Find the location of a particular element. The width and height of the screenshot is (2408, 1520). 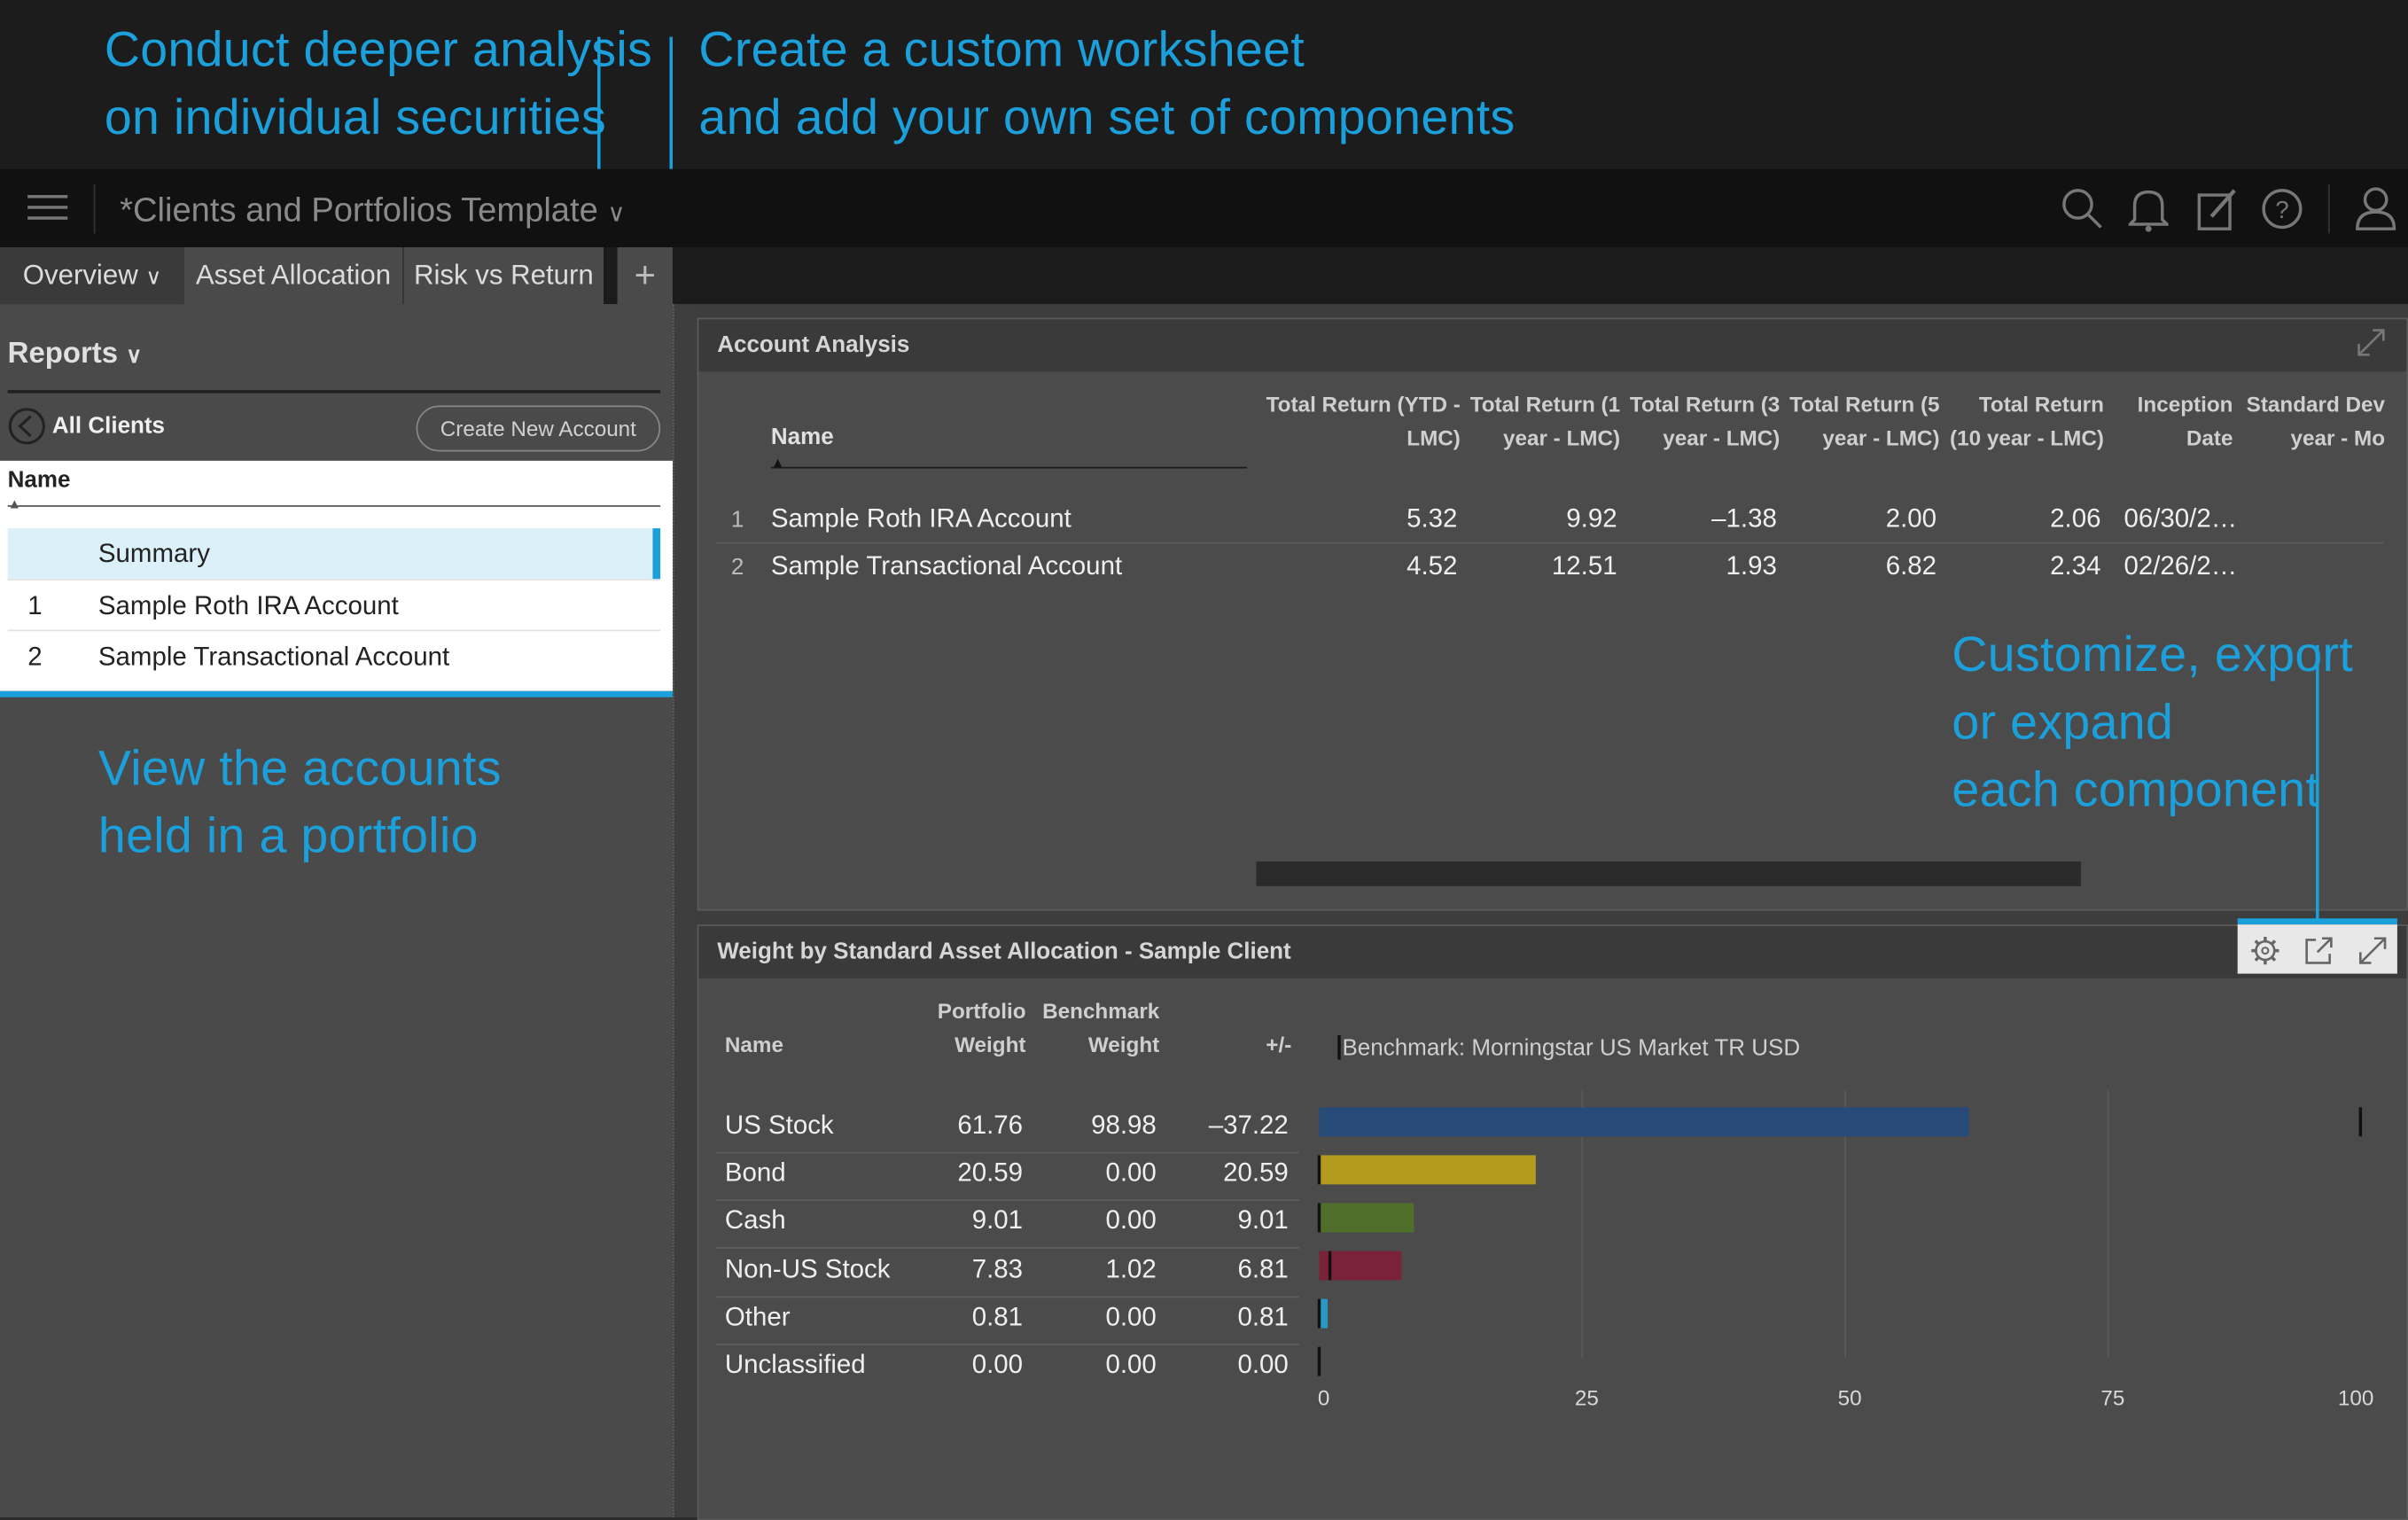

callout-line: Conduct deeper analysis is located at coordinates (378, 49).